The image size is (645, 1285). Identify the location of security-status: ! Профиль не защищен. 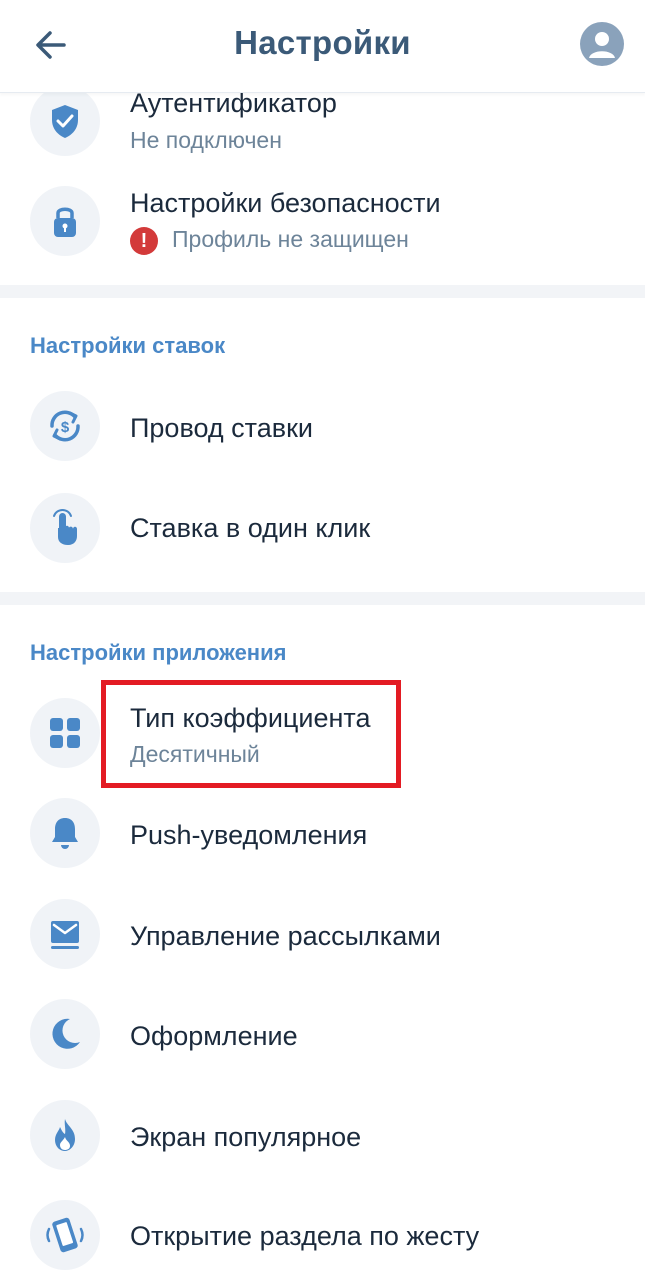
(269, 240).